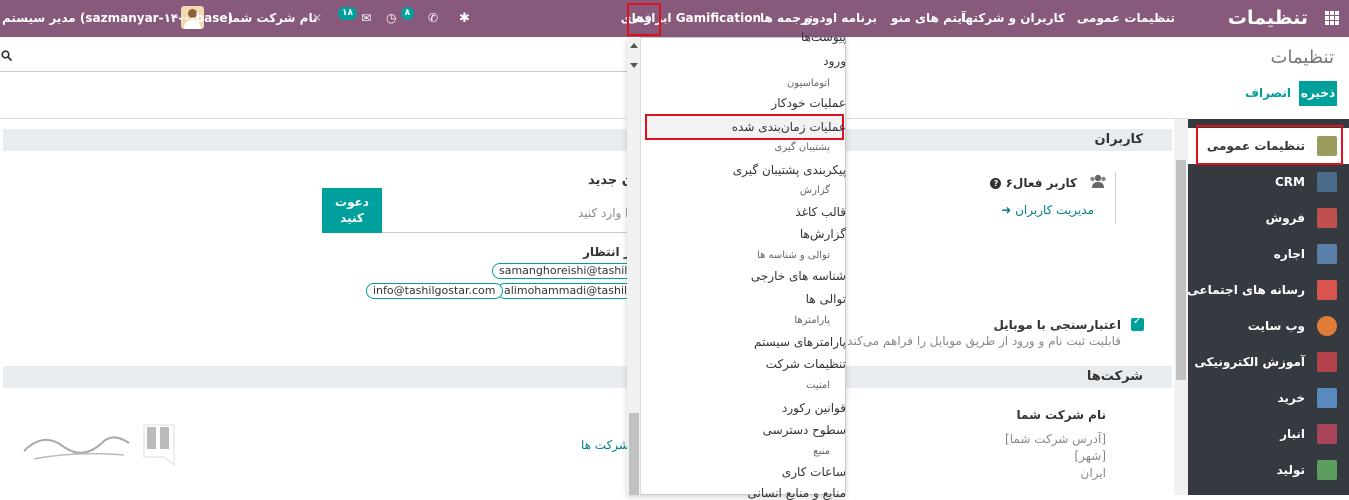 Image resolution: width=1349 pixels, height=500 pixels. Describe the element at coordinates (1318, 93) in the screenshot. I see `save-button: ذخیره` at that location.